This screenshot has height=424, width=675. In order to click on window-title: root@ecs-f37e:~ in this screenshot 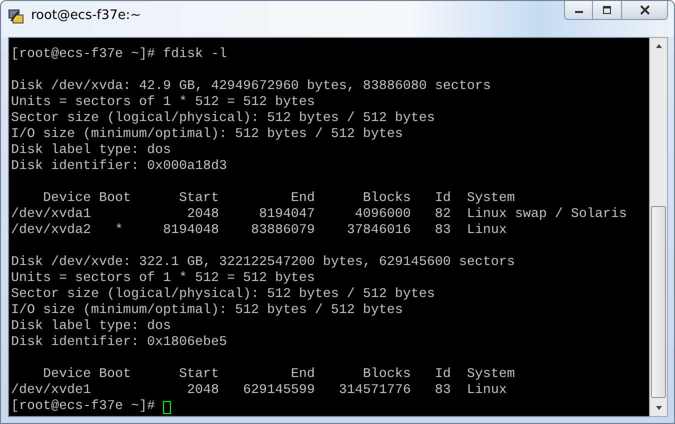, I will do `click(86, 16)`.